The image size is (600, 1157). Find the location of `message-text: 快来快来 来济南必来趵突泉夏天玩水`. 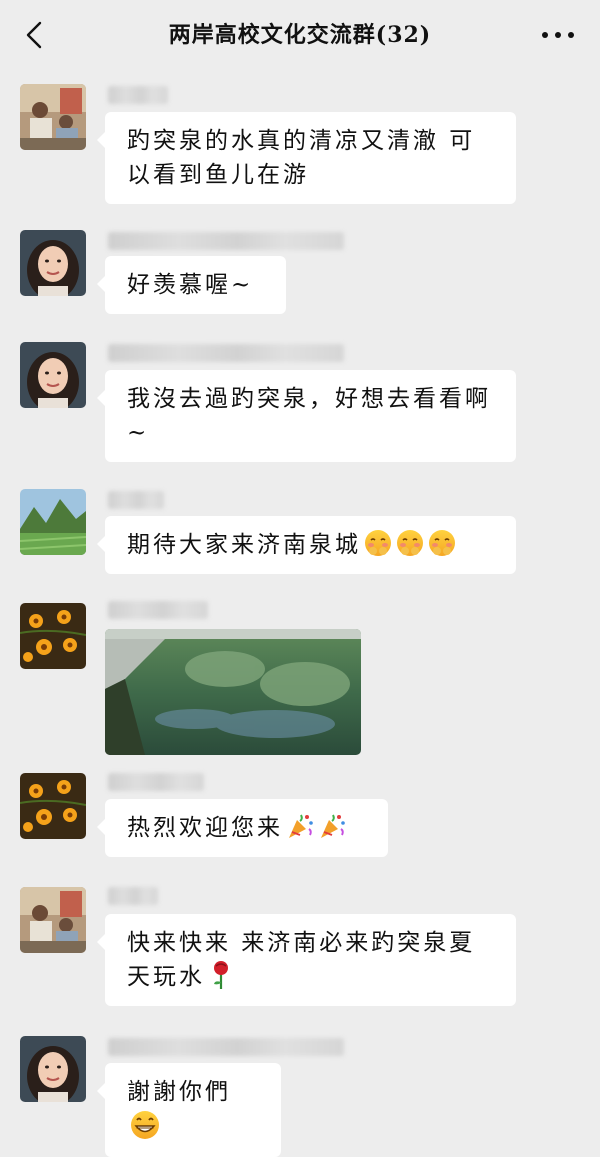

message-text: 快来快来 来济南必来趵突泉夏天玩水 is located at coordinates (301, 960).